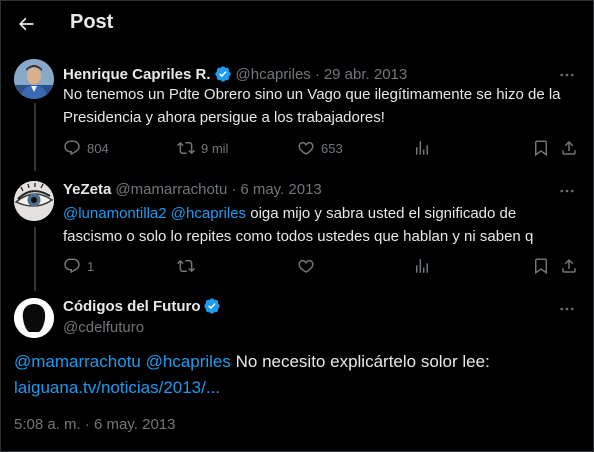  Describe the element at coordinates (94, 424) in the screenshot. I see `tweet-timestamp: 5:08 a. m. · 6 may. 2013` at that location.